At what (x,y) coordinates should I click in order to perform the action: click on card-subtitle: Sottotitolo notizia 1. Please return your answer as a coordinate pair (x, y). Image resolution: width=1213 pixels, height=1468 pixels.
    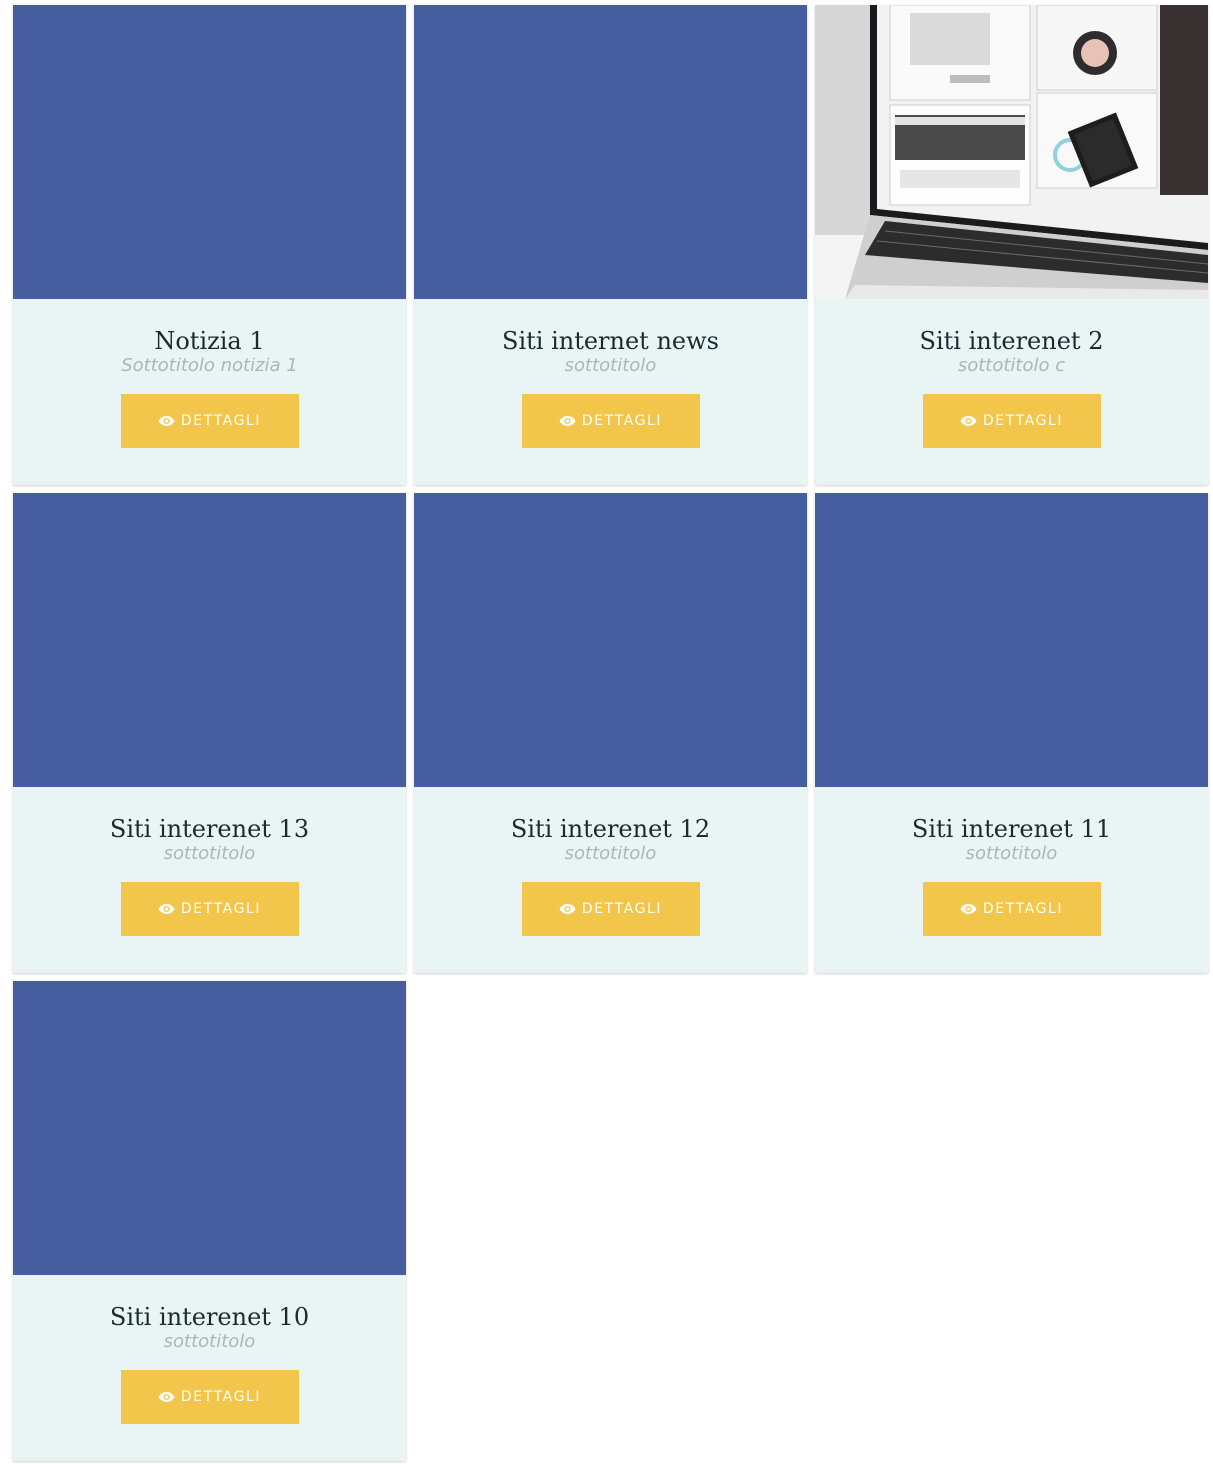
    Looking at the image, I should click on (209, 365).